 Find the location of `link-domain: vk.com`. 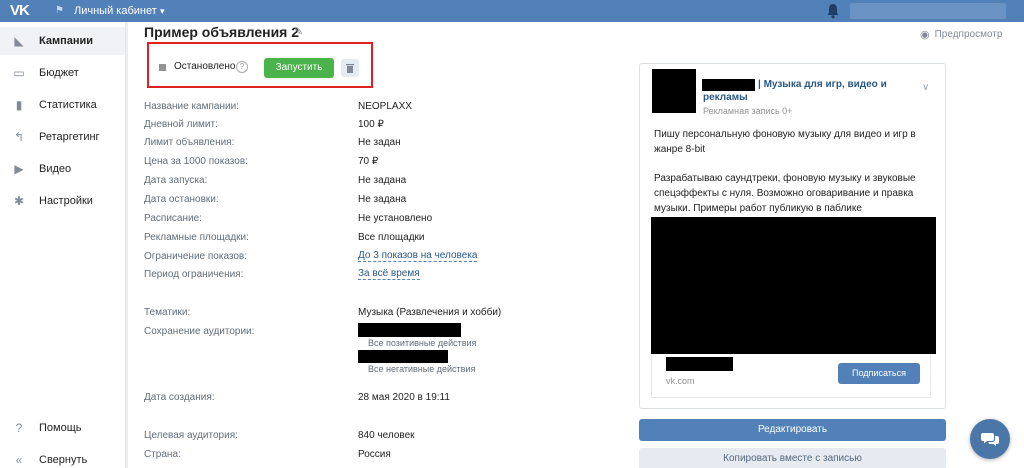

link-domain: vk.com is located at coordinates (680, 381).